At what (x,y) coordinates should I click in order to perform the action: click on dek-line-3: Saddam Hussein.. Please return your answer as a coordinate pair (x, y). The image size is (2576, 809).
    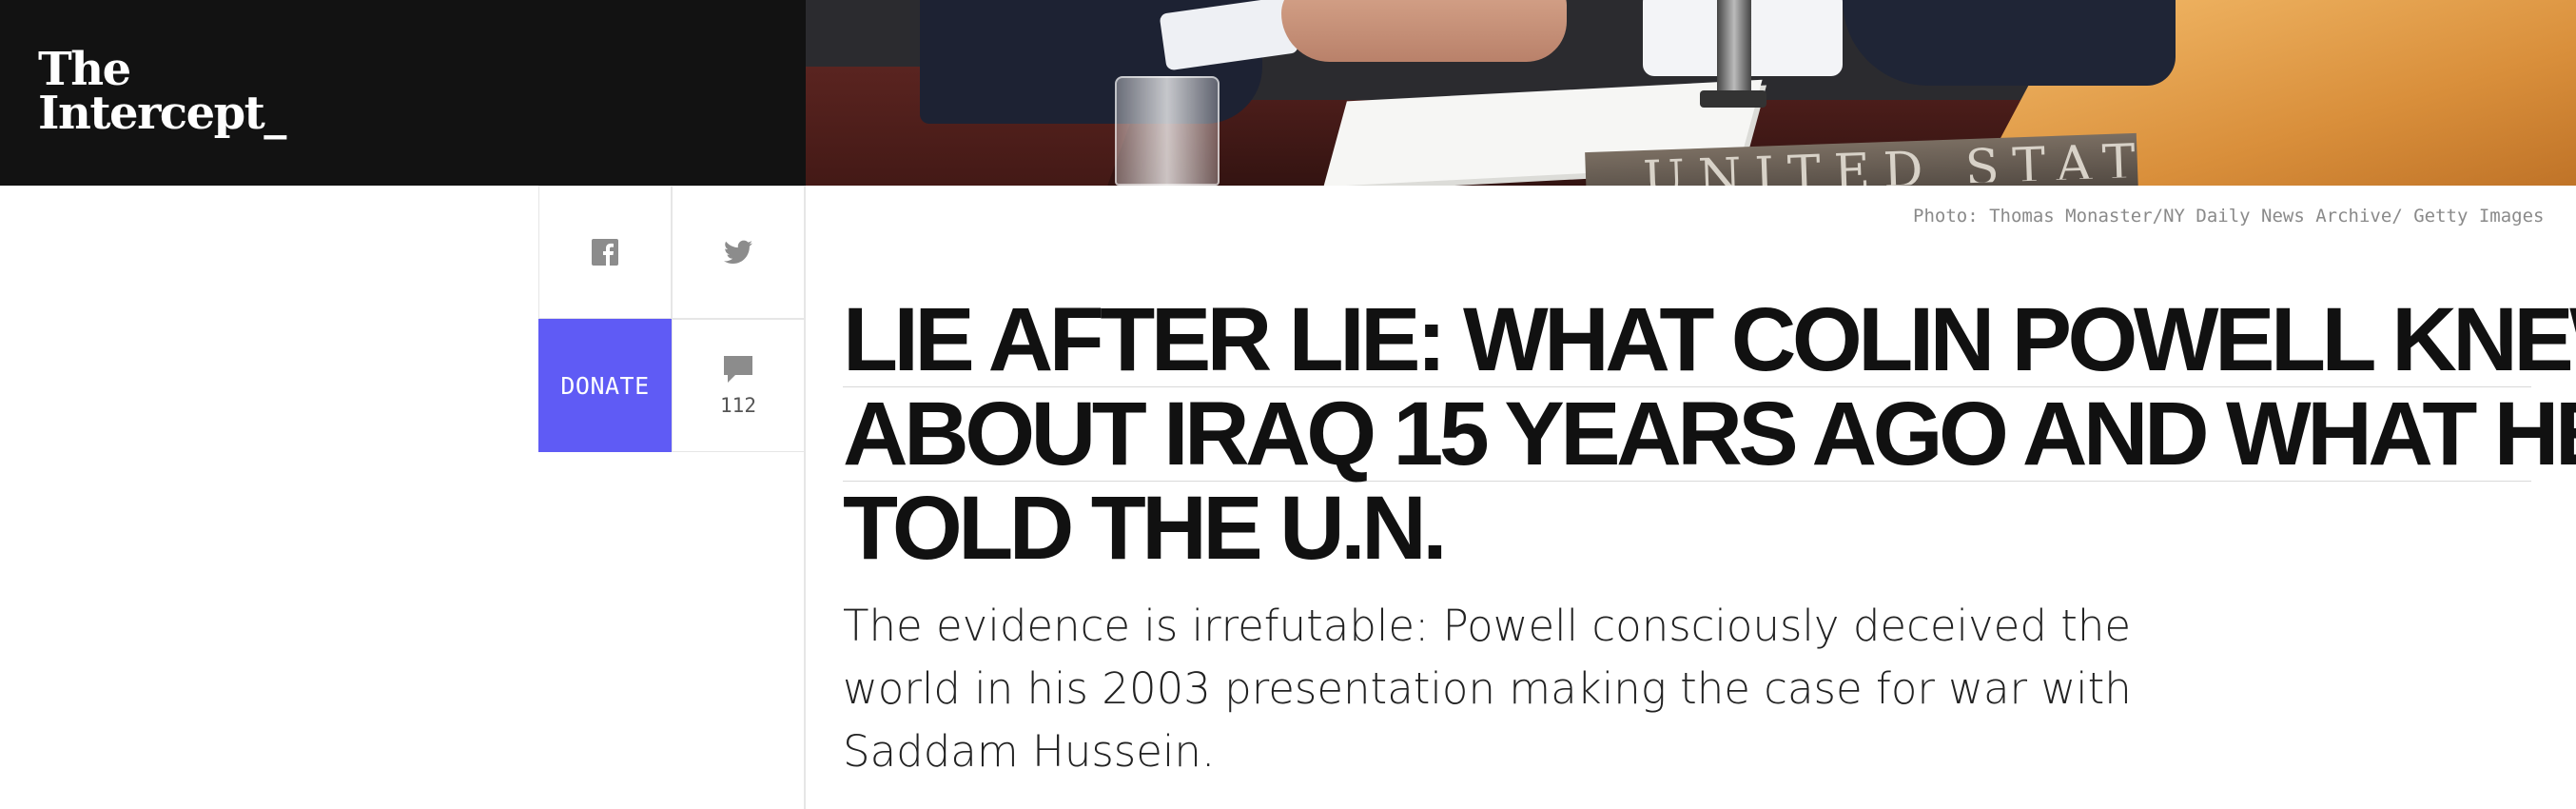
    Looking at the image, I should click on (1029, 751).